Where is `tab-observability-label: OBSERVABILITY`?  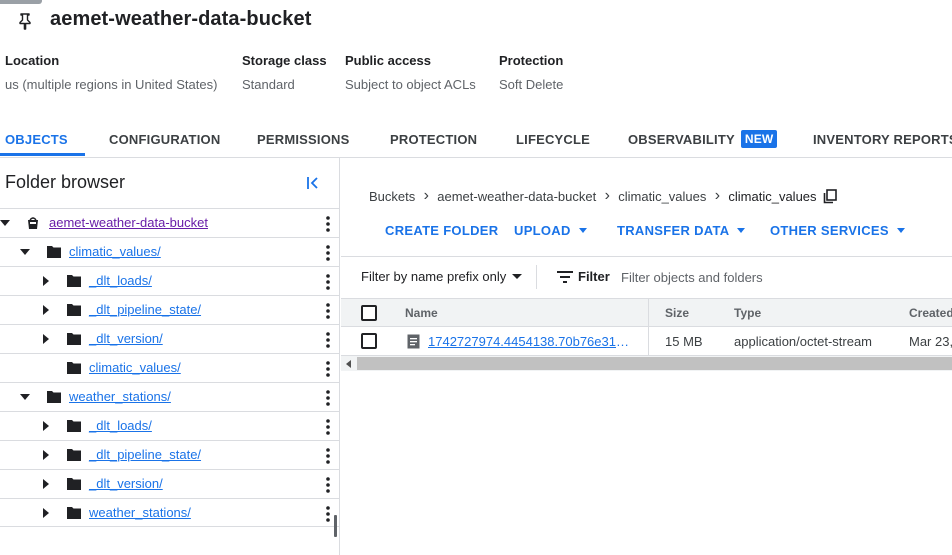
tab-observability-label: OBSERVABILITY is located at coordinates (681, 139).